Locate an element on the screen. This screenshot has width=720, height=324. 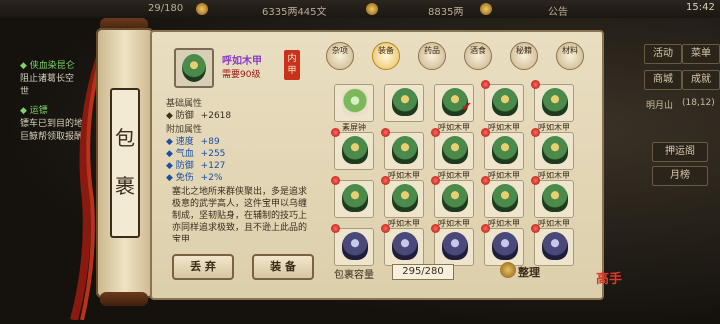
stat-value: +2618 is located at coordinates (216, 116).